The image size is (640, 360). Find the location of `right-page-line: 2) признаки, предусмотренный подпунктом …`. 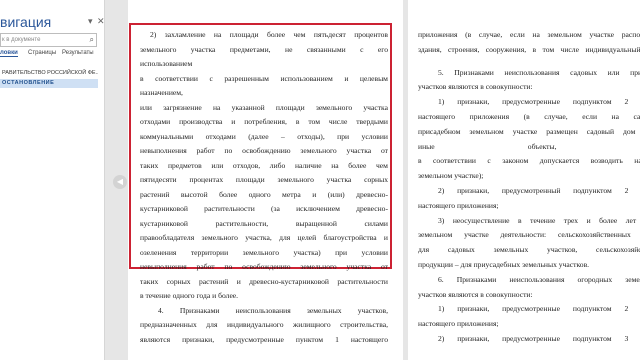

right-page-line: 2) признаки, предусмотренный подпунктом … is located at coordinates (539, 190).